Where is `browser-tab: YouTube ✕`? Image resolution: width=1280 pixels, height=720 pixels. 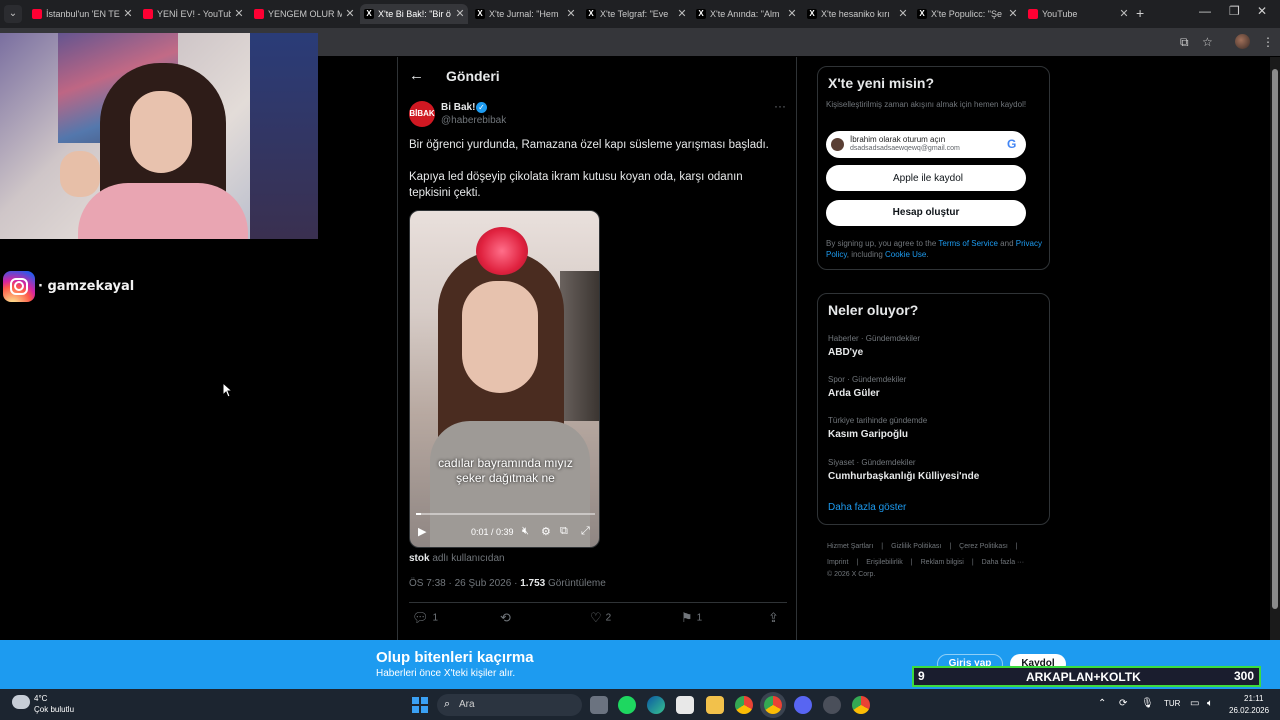
browser-tab: YouTube ✕ is located at coordinates (1078, 14).